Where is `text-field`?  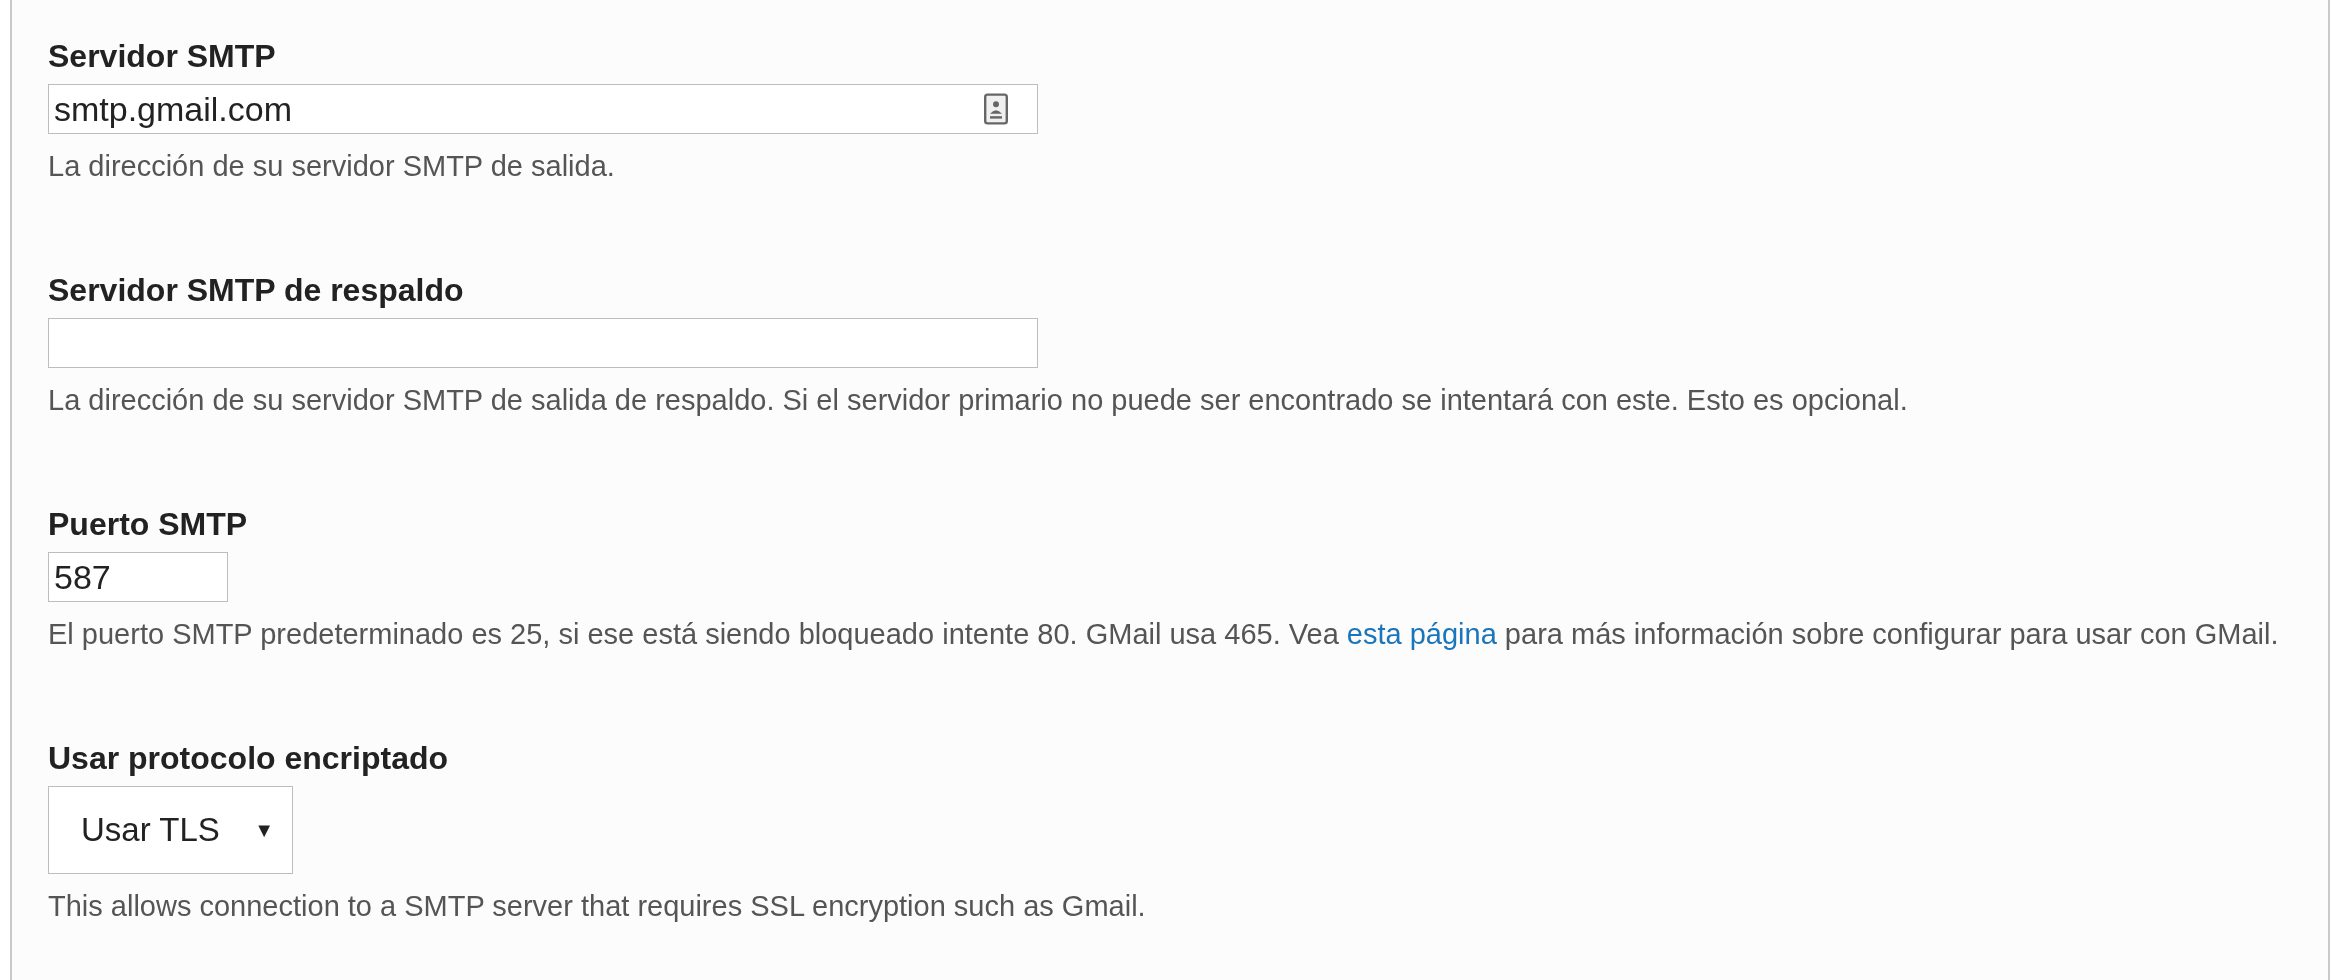 text-field is located at coordinates (543, 343).